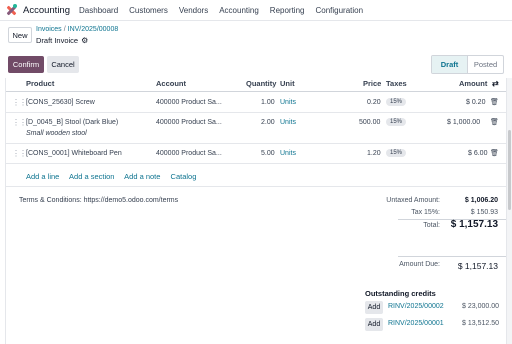  I want to click on nav-vendors: Vendors, so click(193, 10).